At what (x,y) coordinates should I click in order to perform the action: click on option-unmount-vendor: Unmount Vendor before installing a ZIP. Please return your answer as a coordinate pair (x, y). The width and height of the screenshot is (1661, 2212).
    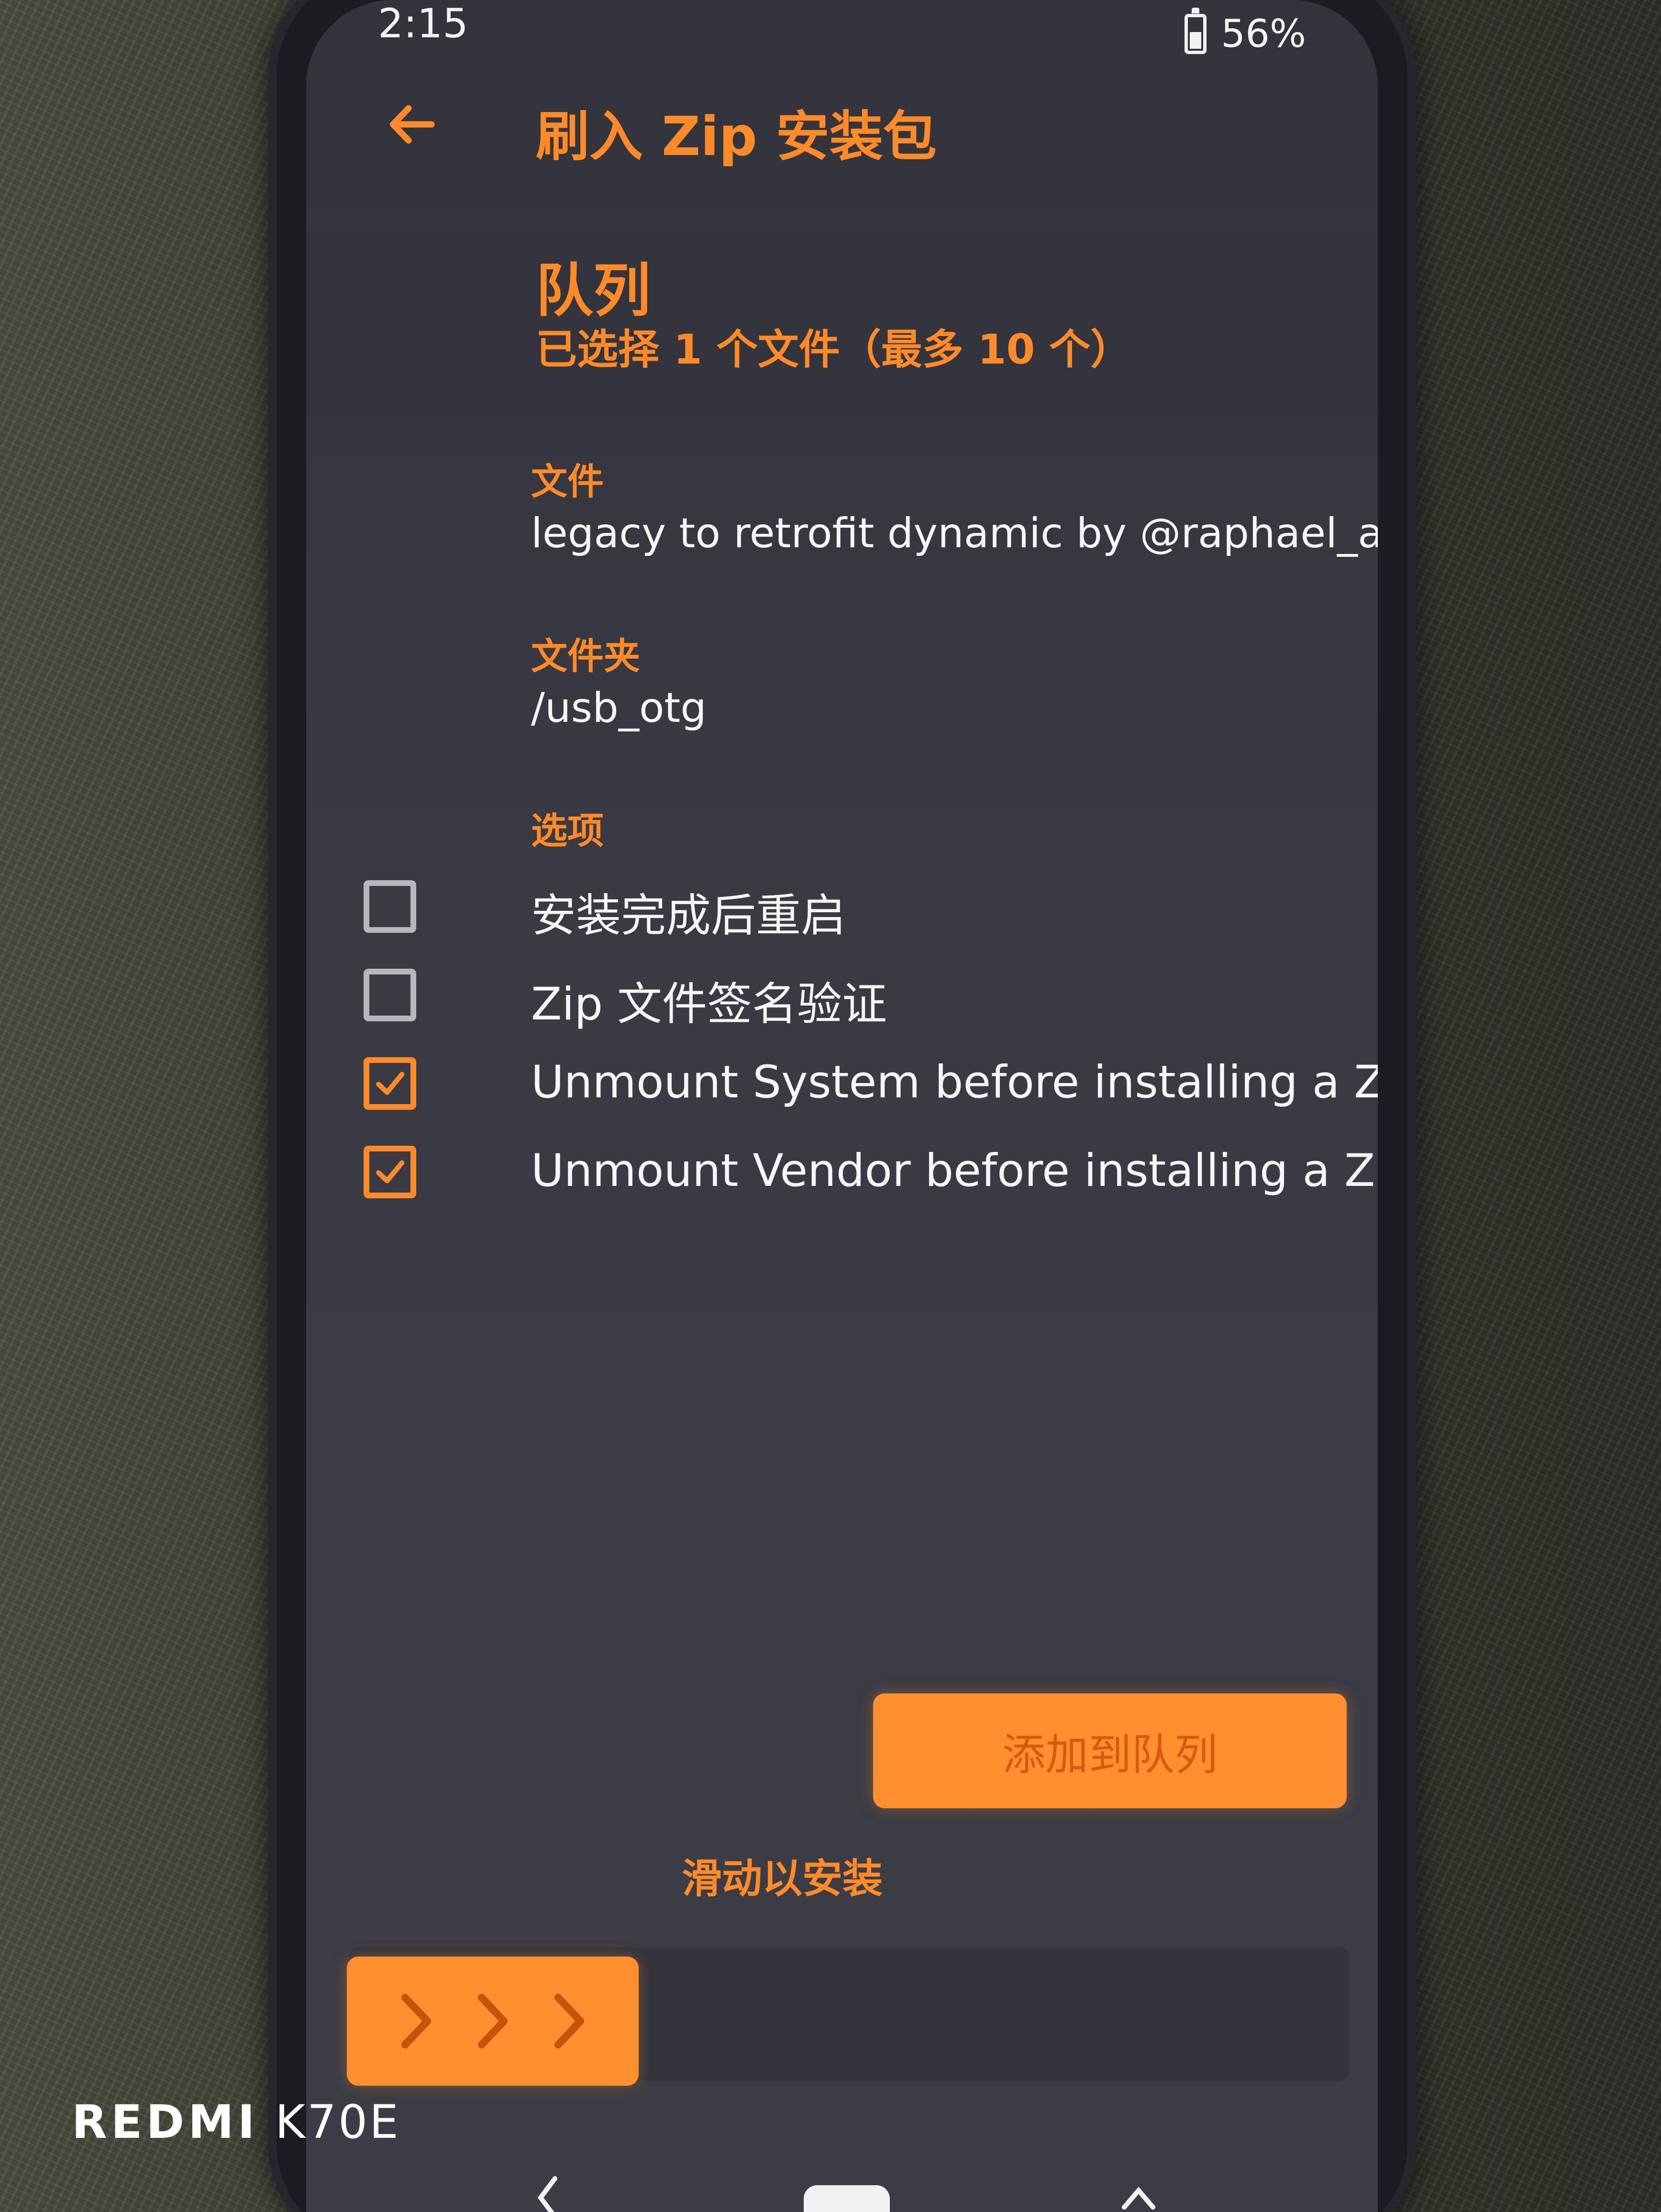
    Looking at the image, I should click on (842, 1174).